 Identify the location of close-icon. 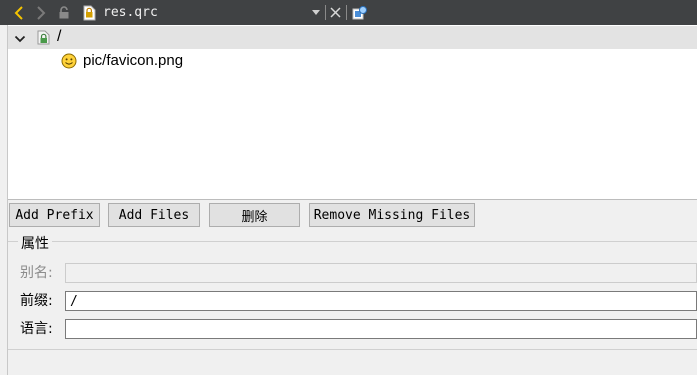
(335, 12).